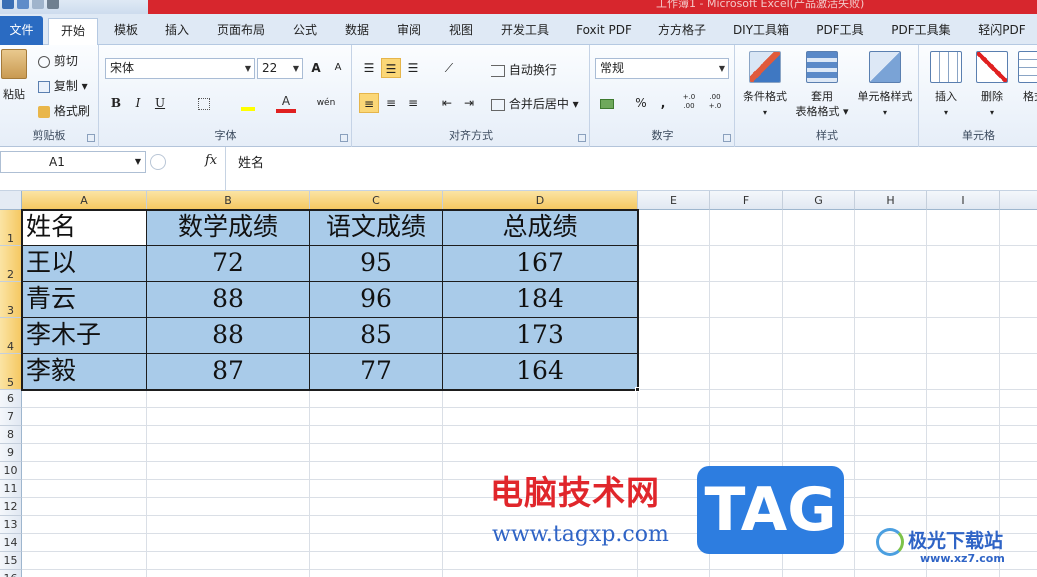 The width and height of the screenshot is (1037, 577). What do you see at coordinates (357, 31) in the screenshot?
I see `tab-data: 数据` at bounding box center [357, 31].